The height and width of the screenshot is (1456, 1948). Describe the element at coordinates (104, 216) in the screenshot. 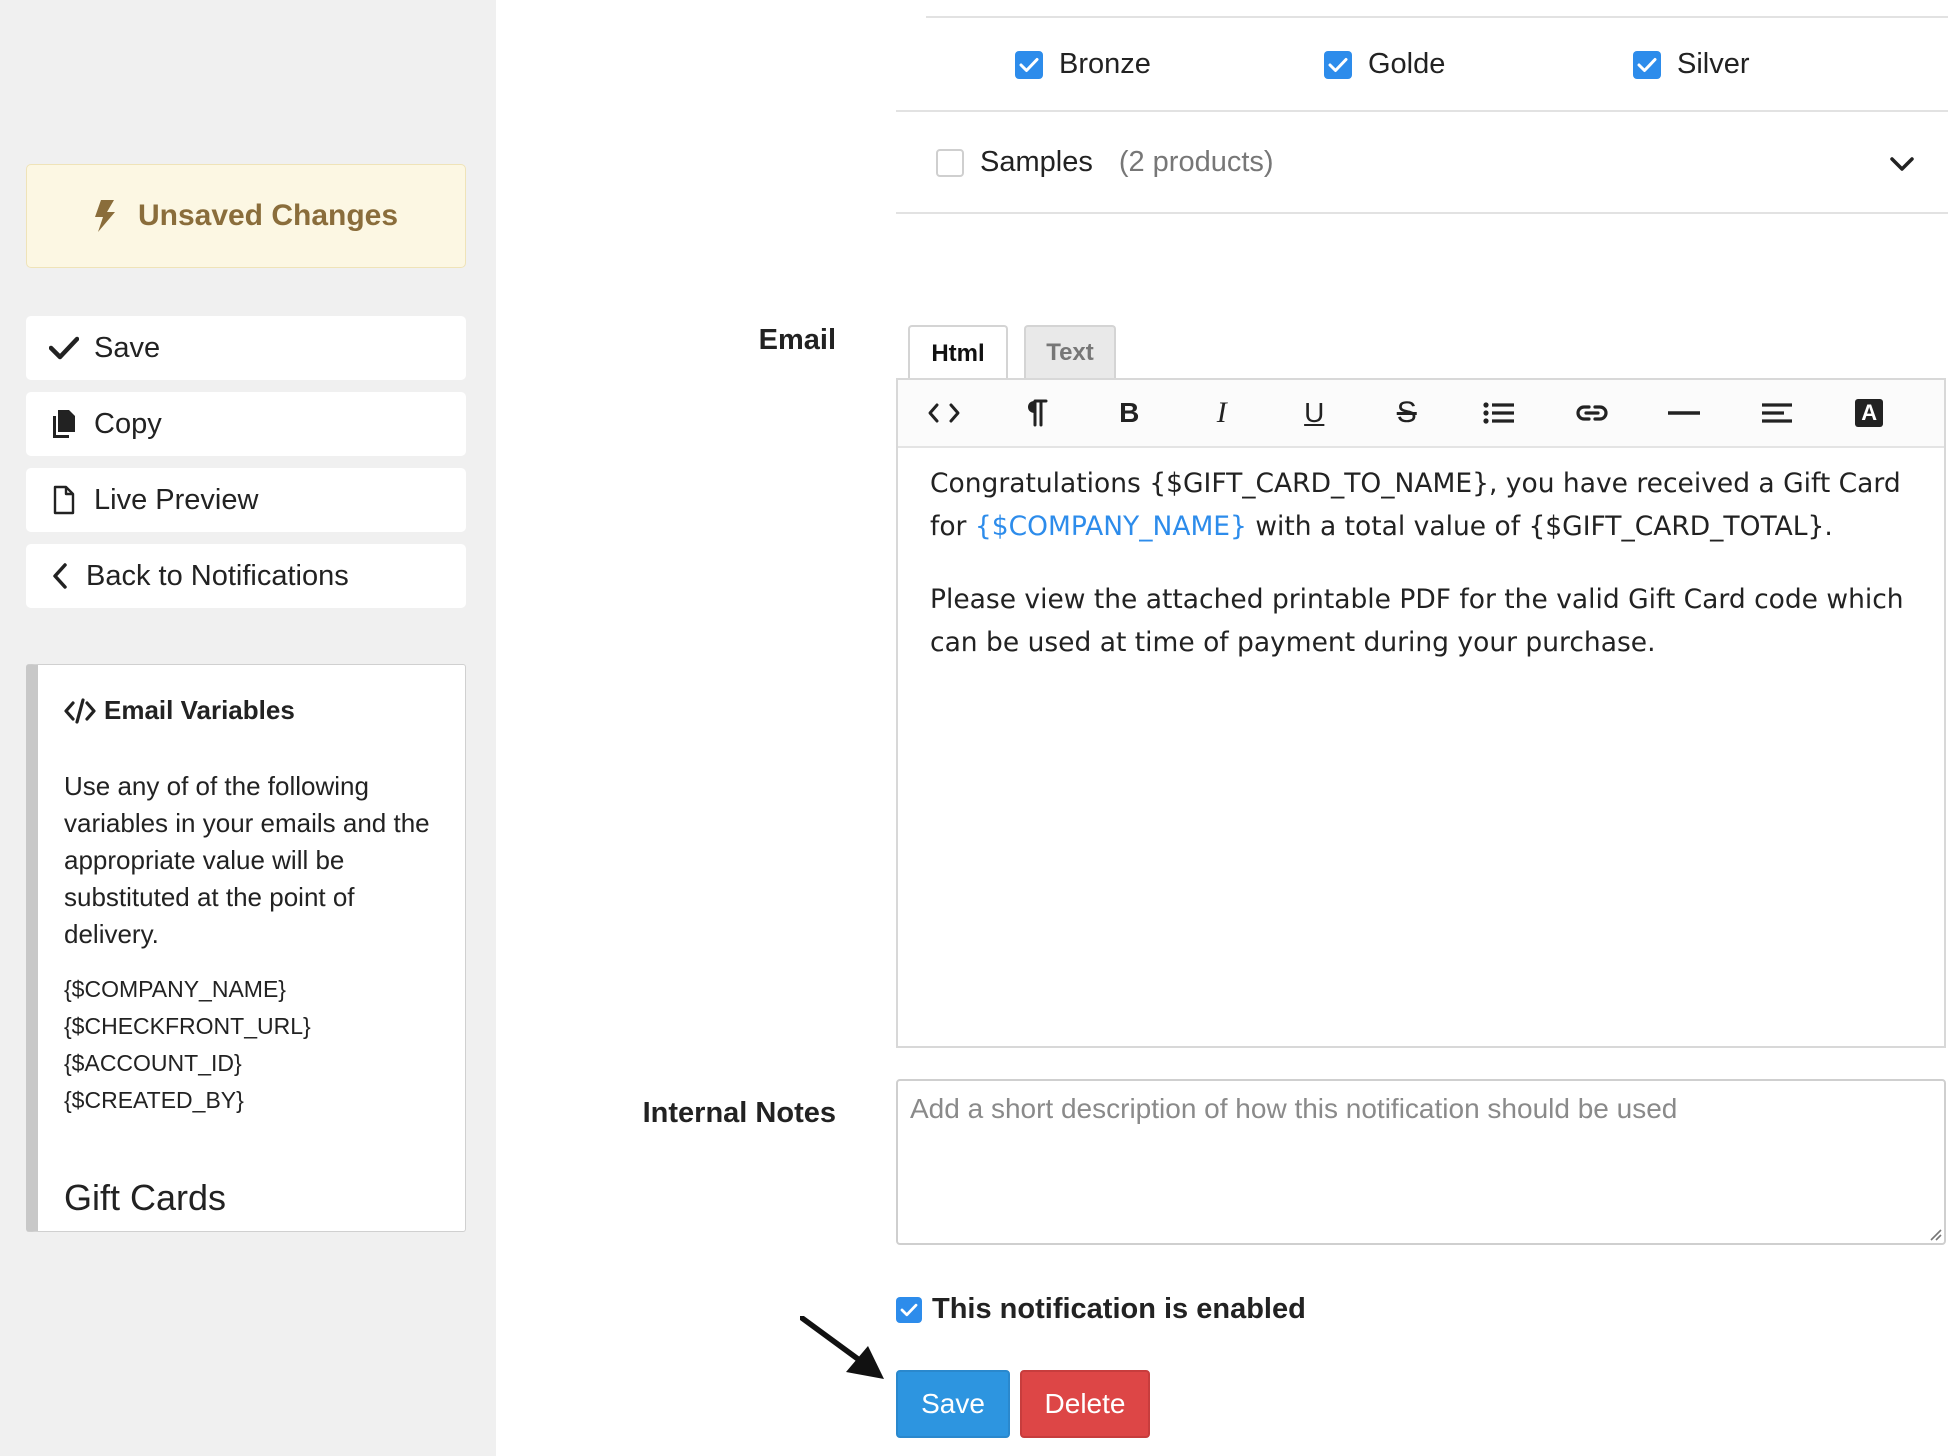

I see `bolt-icon` at that location.